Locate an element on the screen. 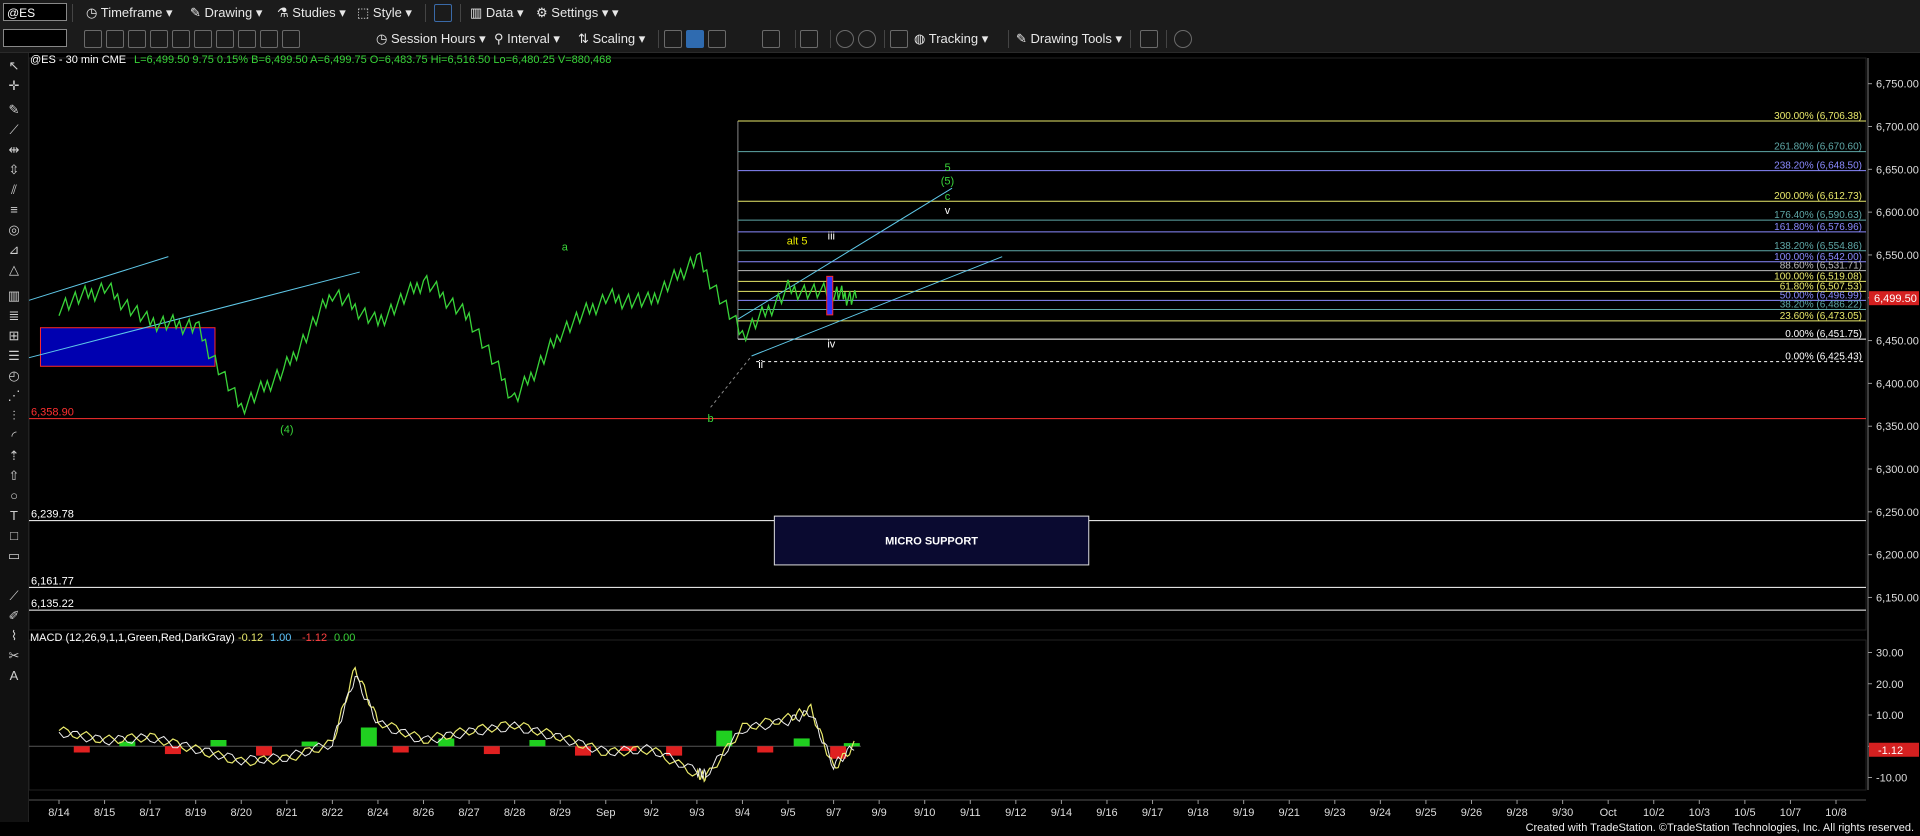  x-tick-label: 9/21 is located at coordinates (1289, 813).